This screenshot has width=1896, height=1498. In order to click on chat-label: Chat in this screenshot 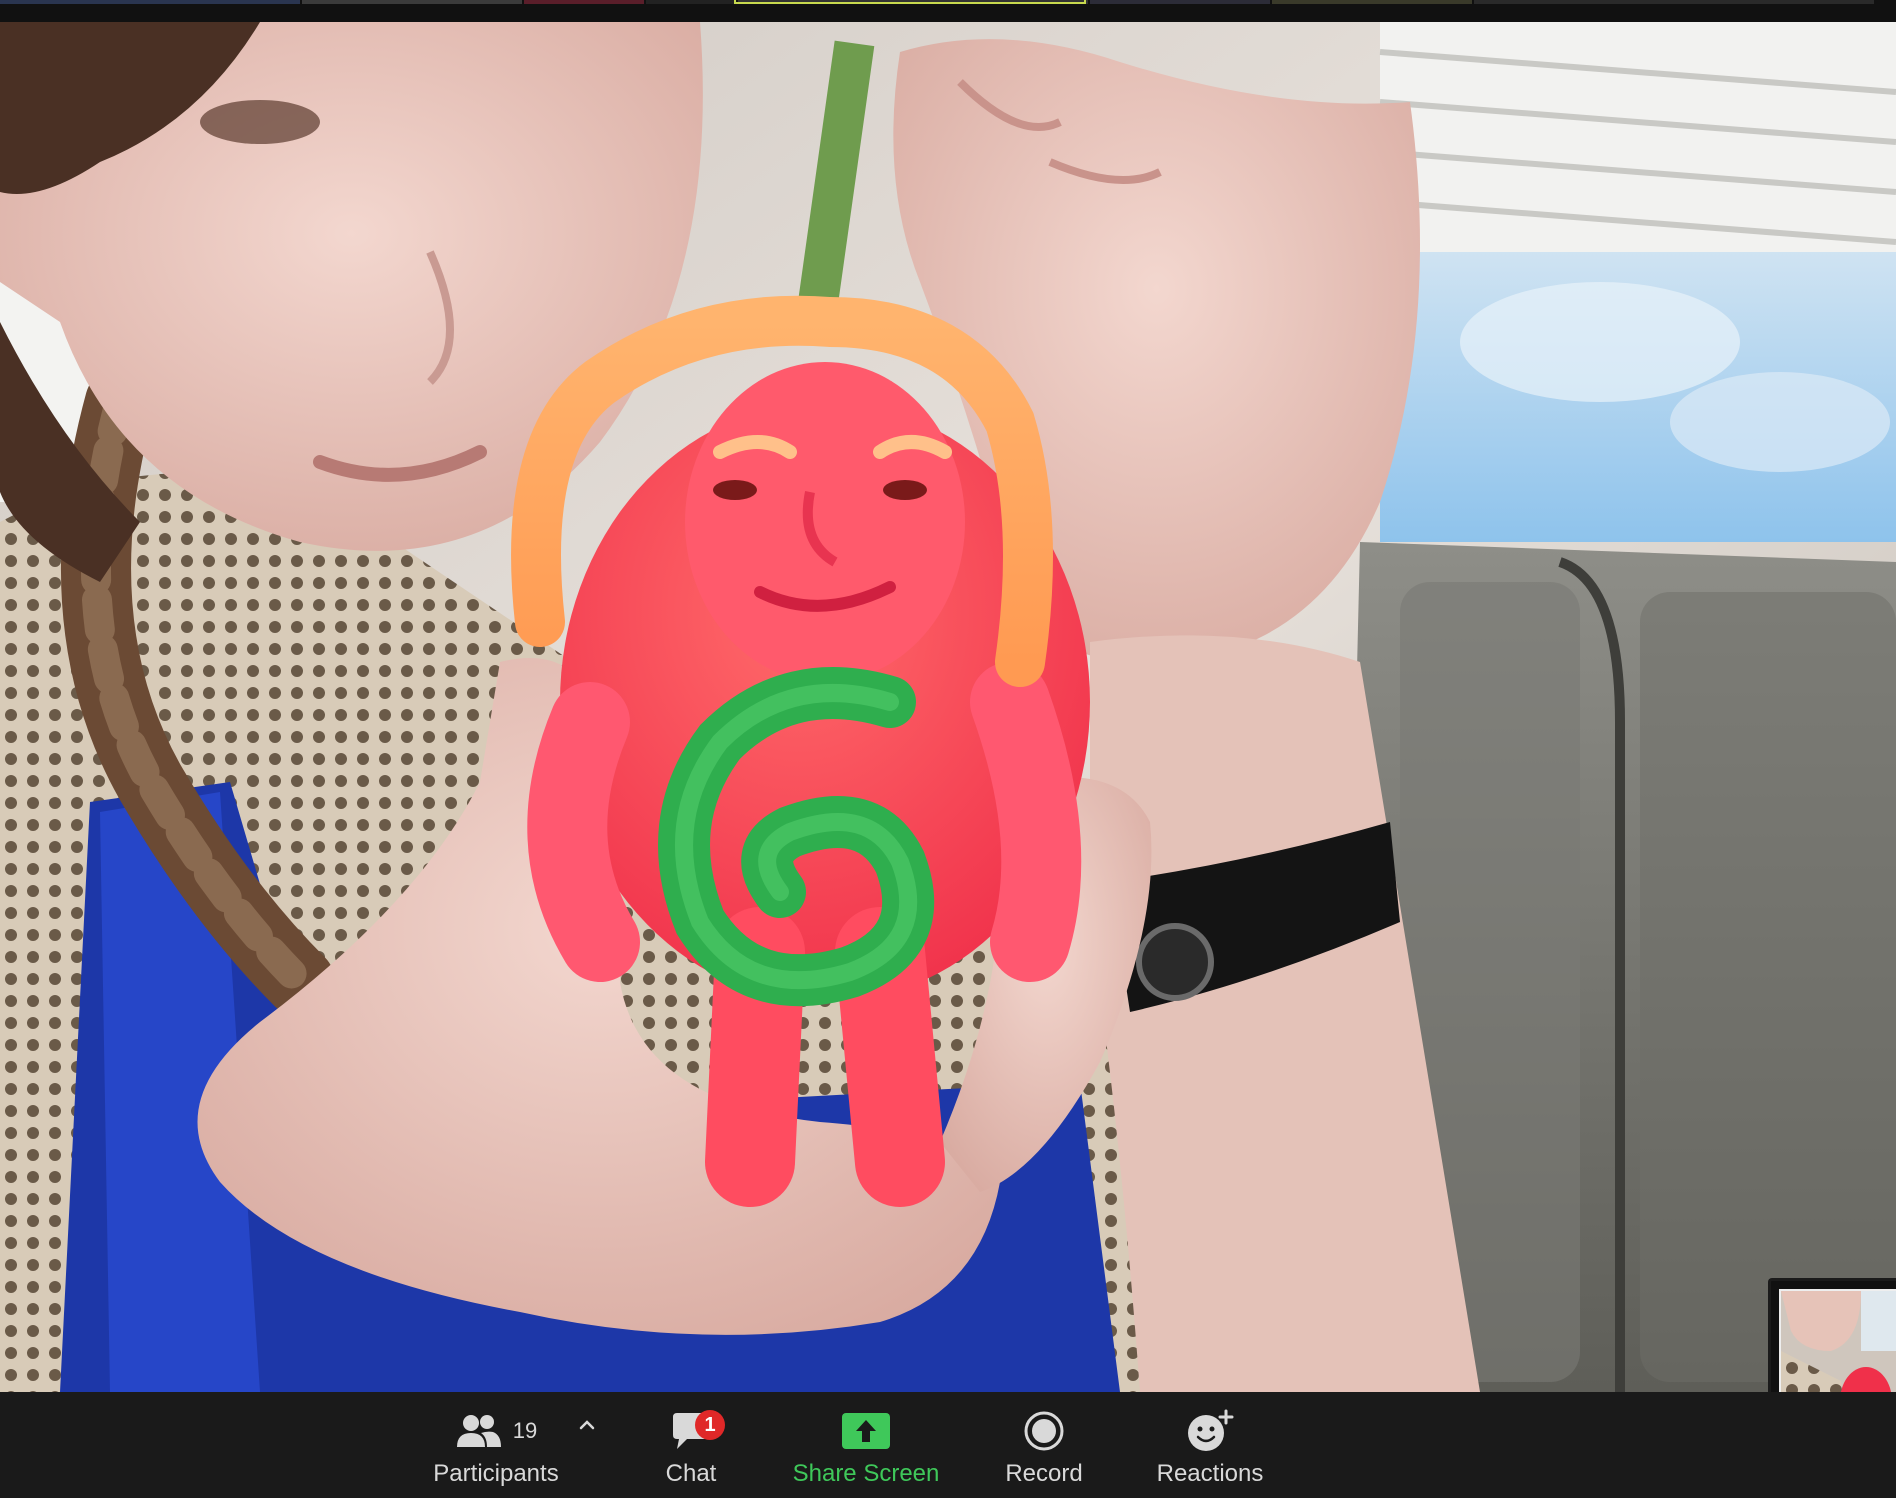, I will do `click(691, 1473)`.